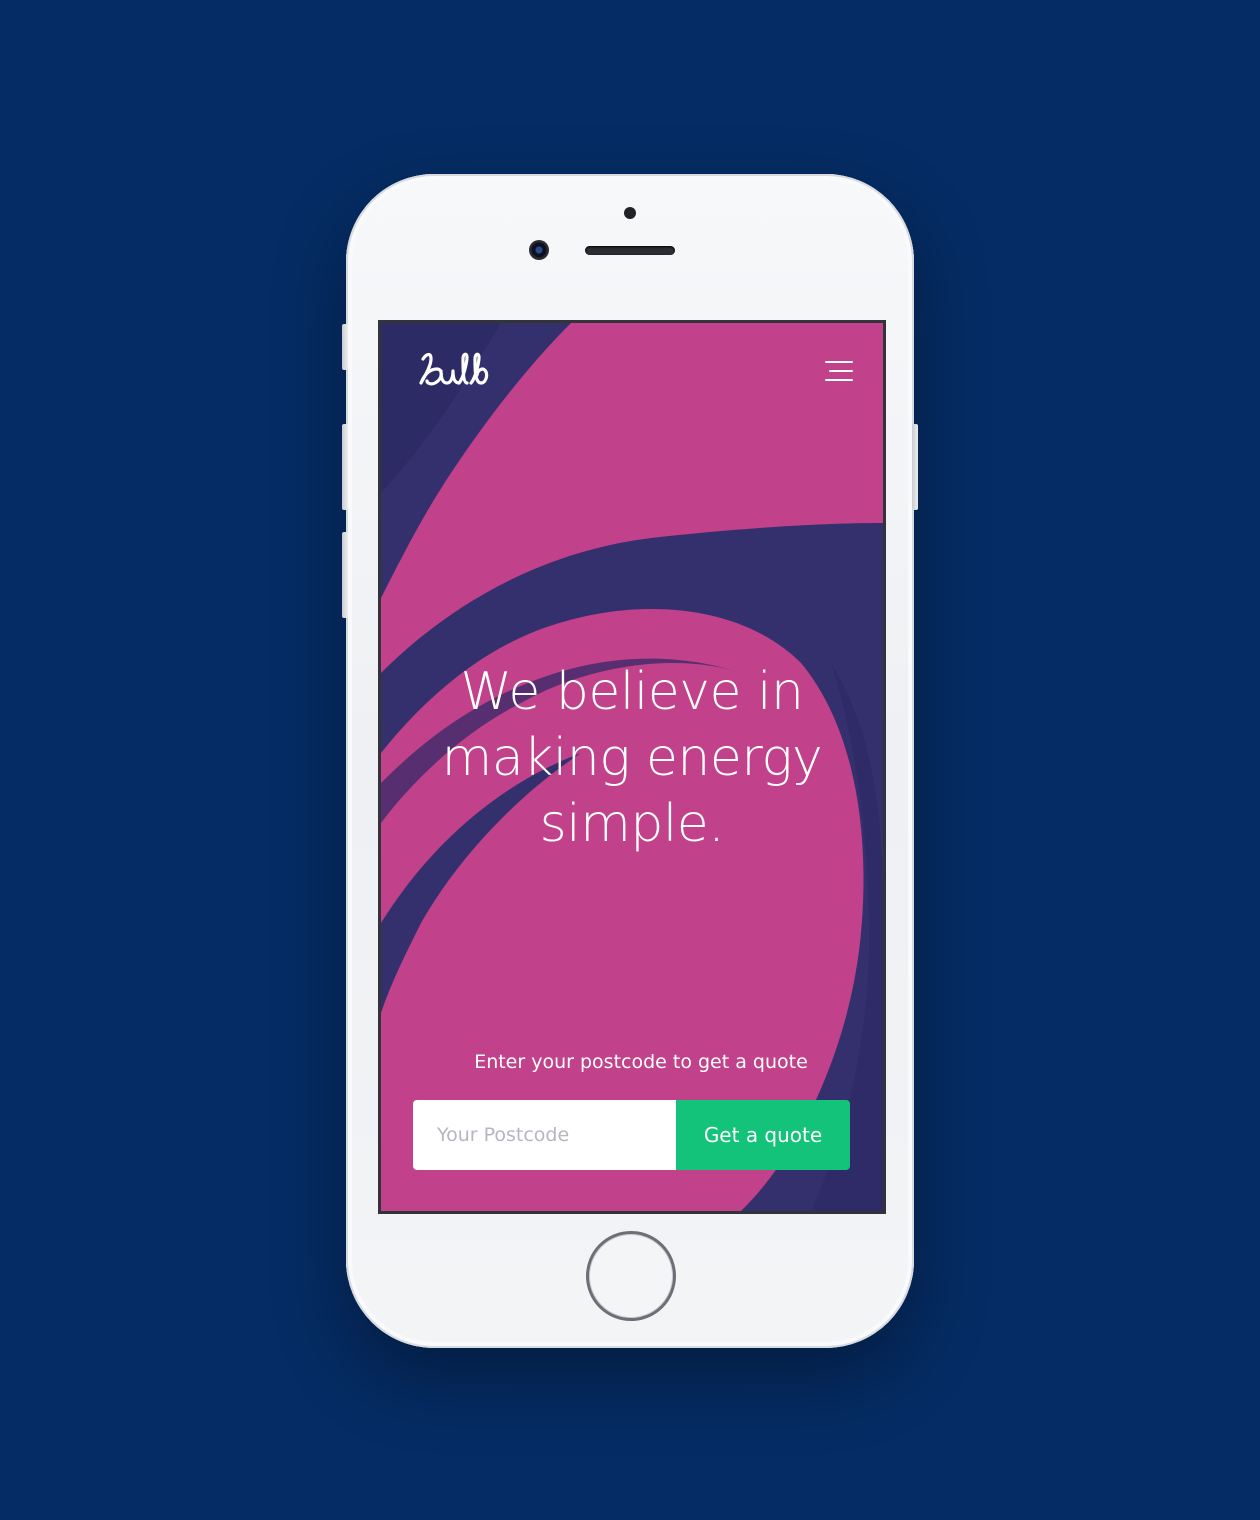 Image resolution: width=1260 pixels, height=1520 pixels. I want to click on bulb-logo, so click(463, 371).